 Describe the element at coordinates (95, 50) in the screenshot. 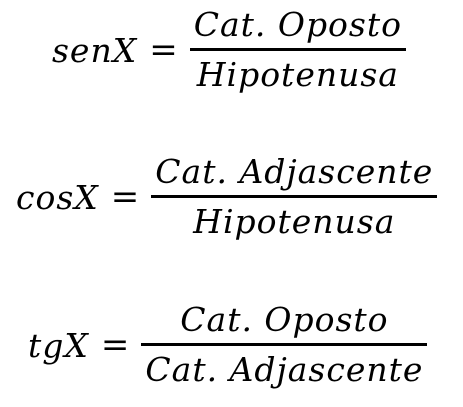

I see `sine-label: senX` at that location.